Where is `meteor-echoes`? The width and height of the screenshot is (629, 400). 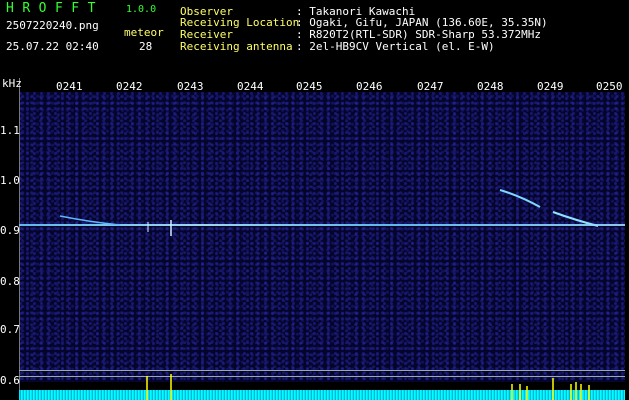
meteor-echoes is located at coordinates (329, 212).